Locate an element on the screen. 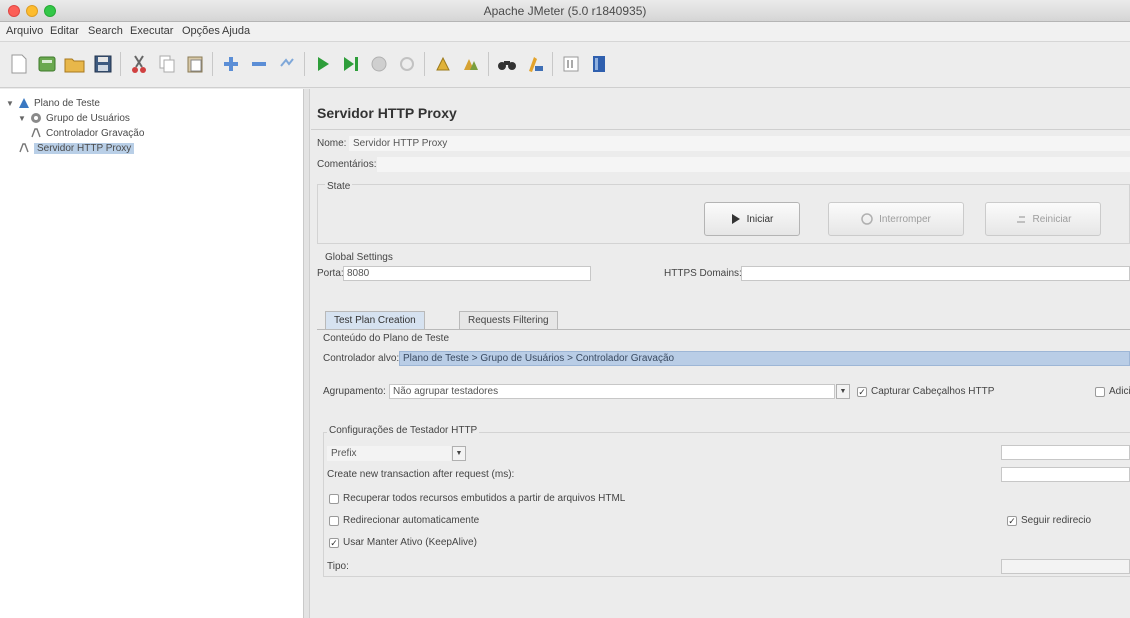 The image size is (1130, 618). tab-test-plan-creation: Test Plan Creation is located at coordinates (375, 320).